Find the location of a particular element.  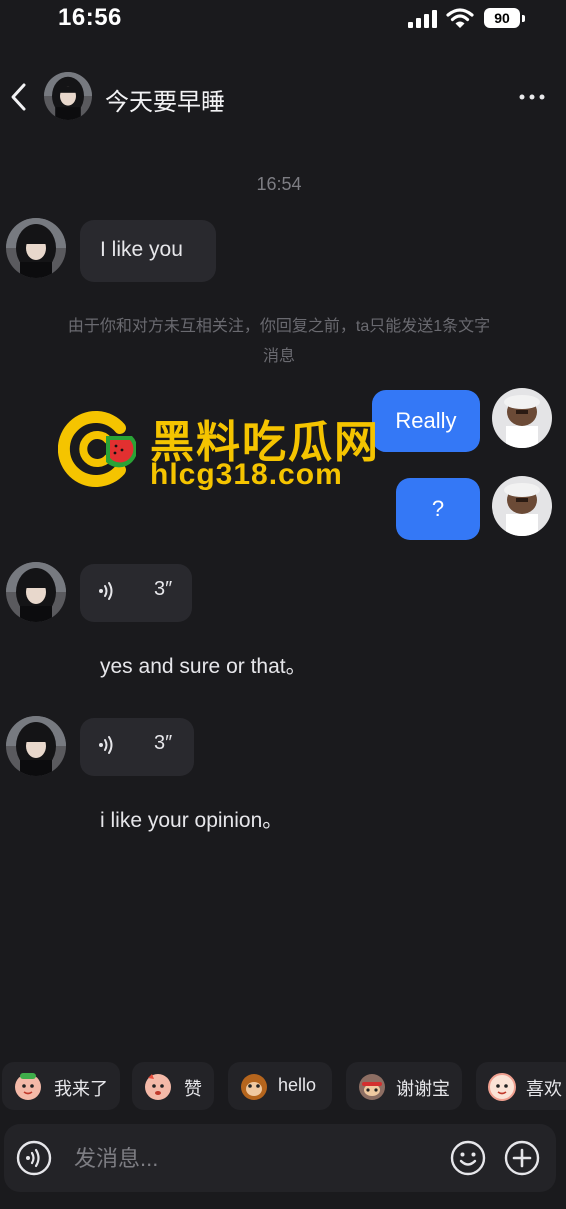

status-bar: 16:56 90 is located at coordinates (283, 20).